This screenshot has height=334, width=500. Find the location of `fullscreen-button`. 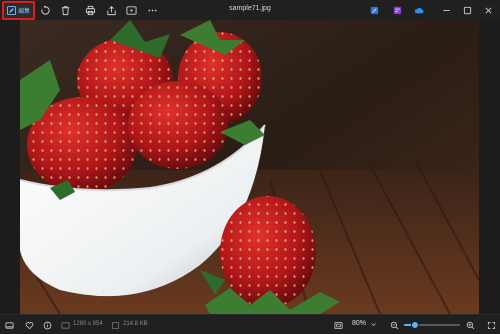

fullscreen-button is located at coordinates (491, 325).